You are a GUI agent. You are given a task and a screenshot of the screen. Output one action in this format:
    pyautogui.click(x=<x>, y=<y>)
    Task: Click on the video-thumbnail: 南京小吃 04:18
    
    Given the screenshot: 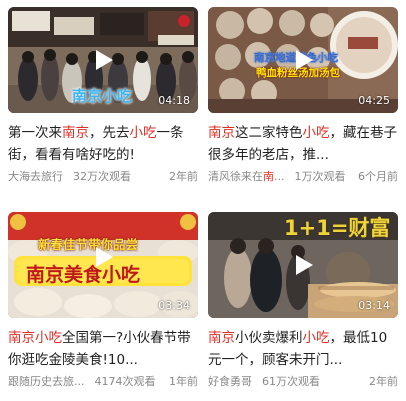 What is the action you would take?
    pyautogui.click(x=103, y=60)
    